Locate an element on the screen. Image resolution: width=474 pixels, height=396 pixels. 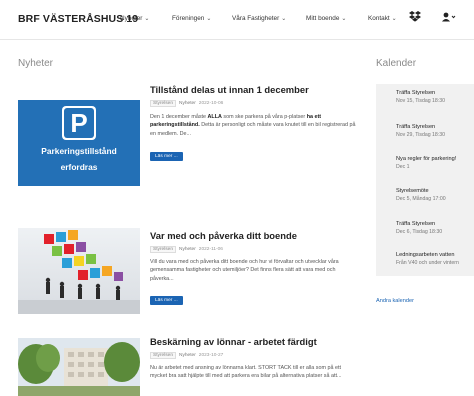
parking-permit-image: P Parkeringstillstånd erfordras is located at coordinates (79, 143).